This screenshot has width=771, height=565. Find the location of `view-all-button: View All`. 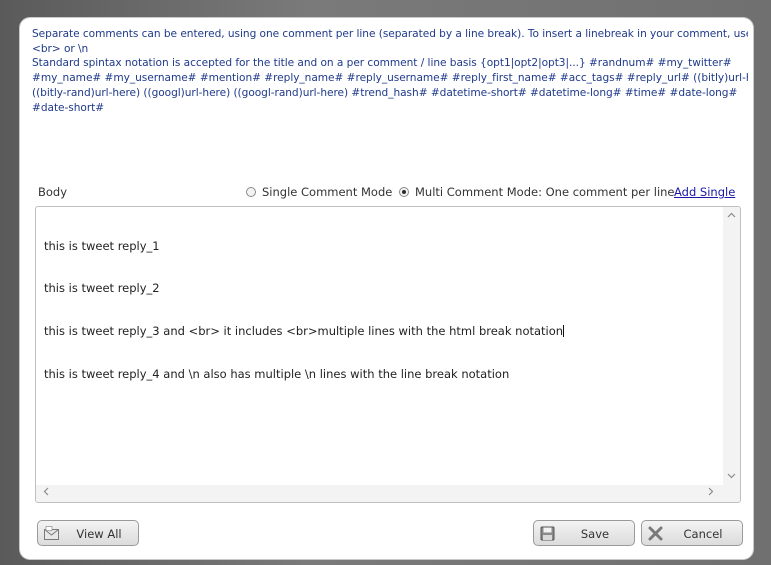

view-all-button: View All is located at coordinates (88, 533).